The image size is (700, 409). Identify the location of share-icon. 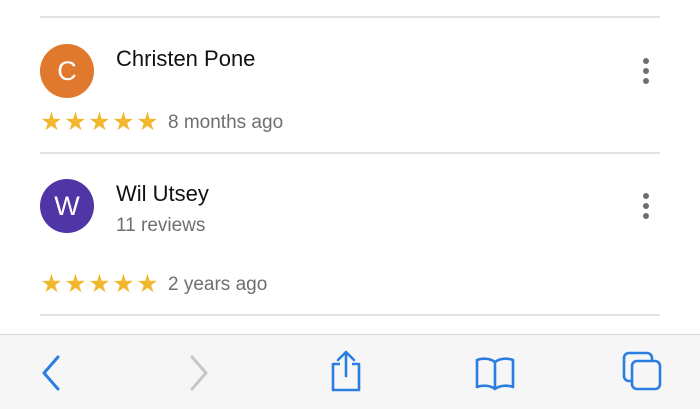
(346, 371).